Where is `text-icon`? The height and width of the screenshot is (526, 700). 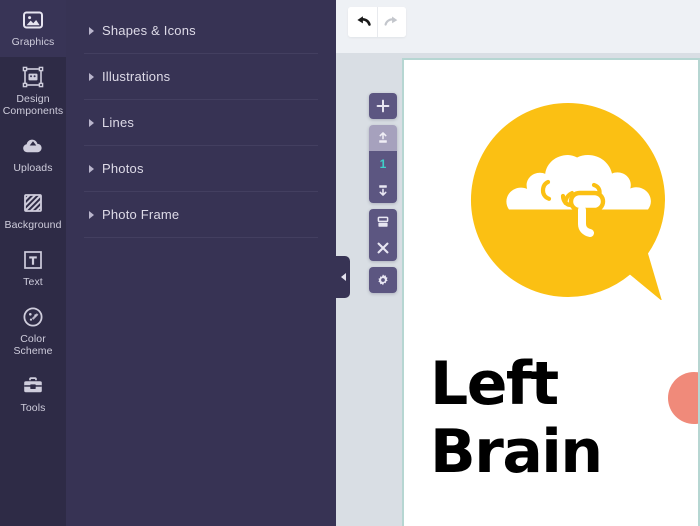
text-icon is located at coordinates (33, 260).